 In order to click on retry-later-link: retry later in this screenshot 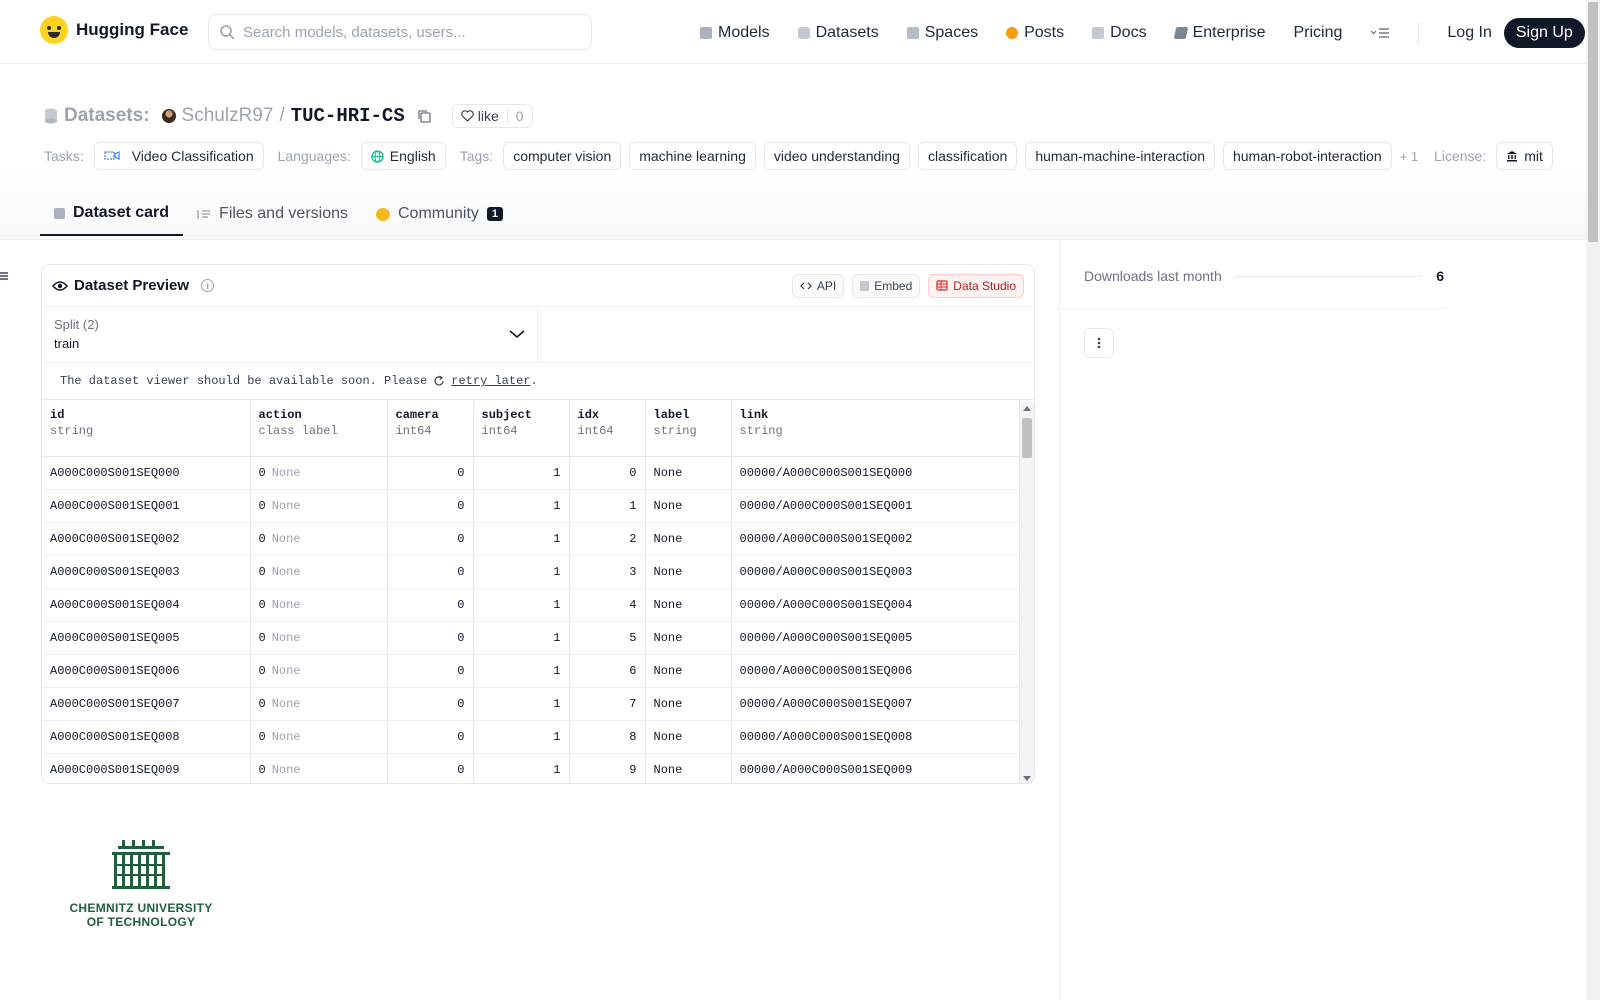, I will do `click(490, 381)`.